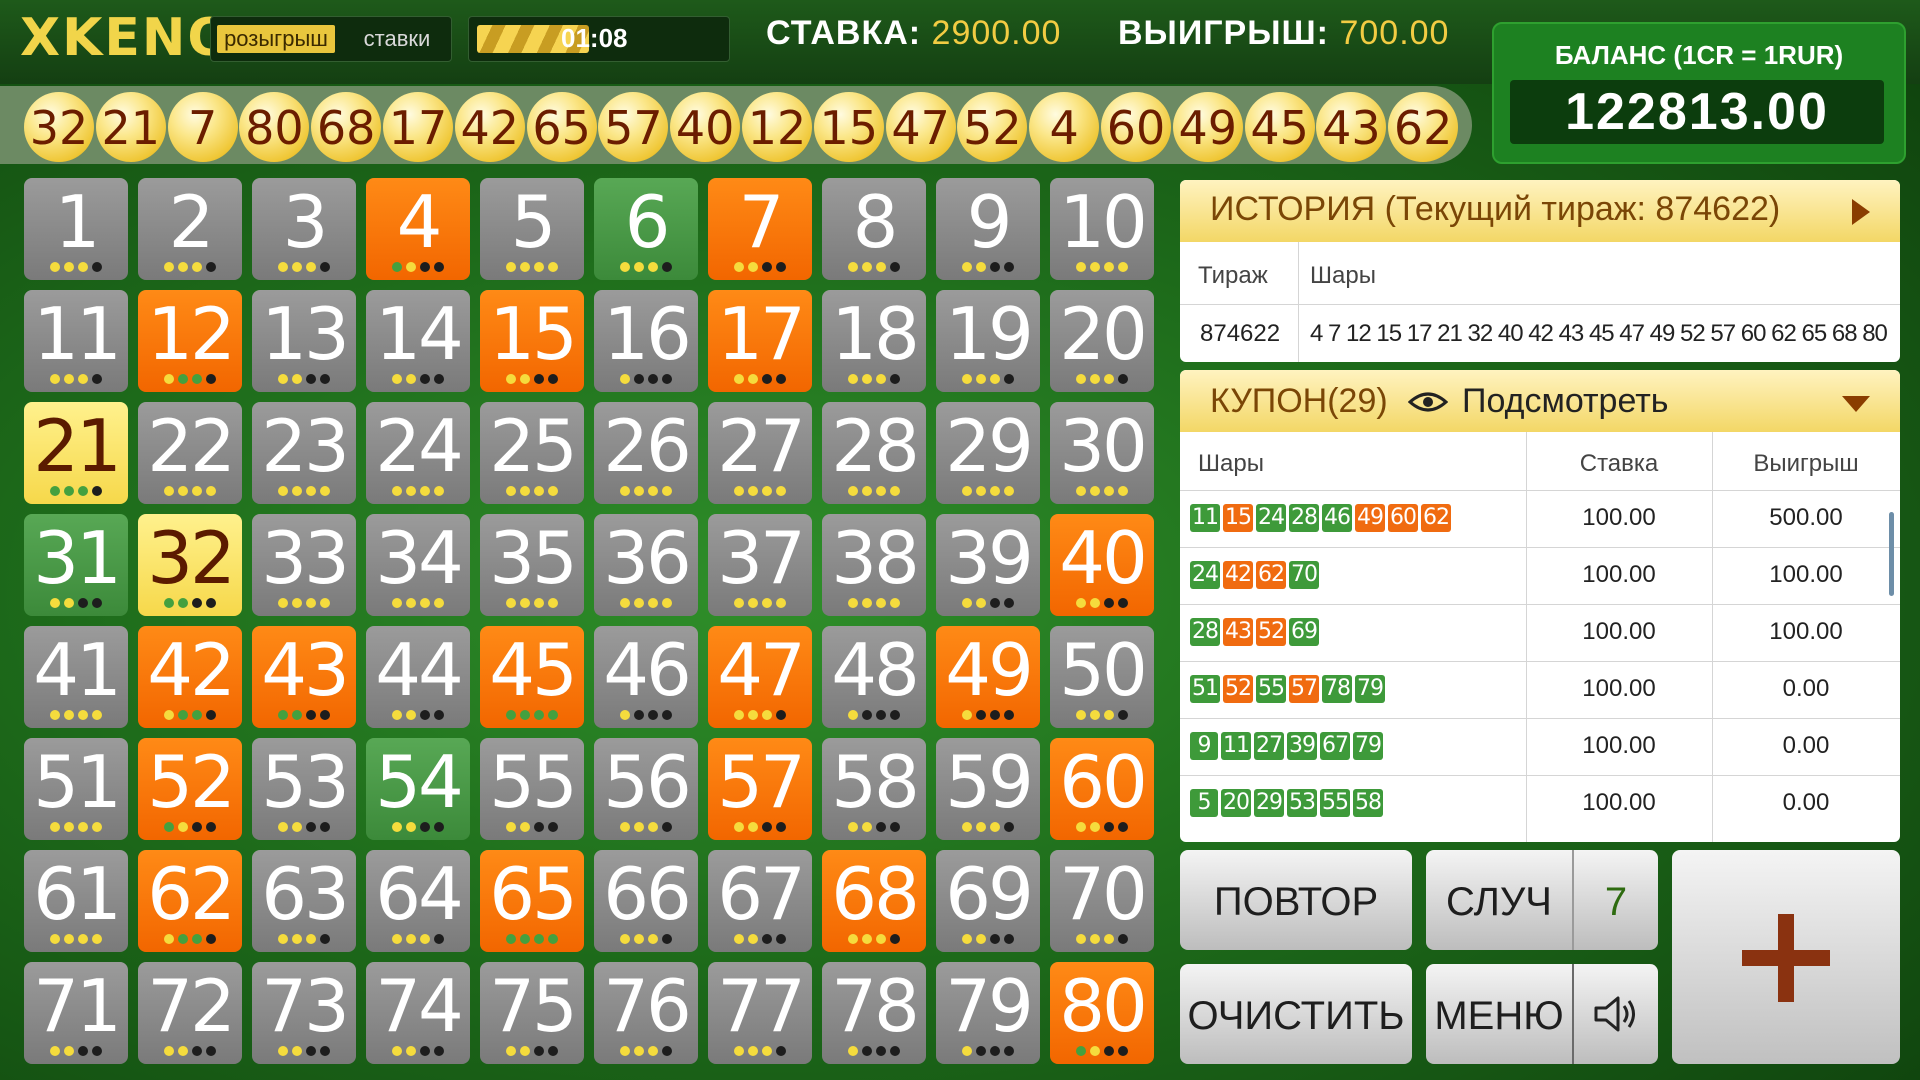  I want to click on board-cell-53: 53, so click(304, 789).